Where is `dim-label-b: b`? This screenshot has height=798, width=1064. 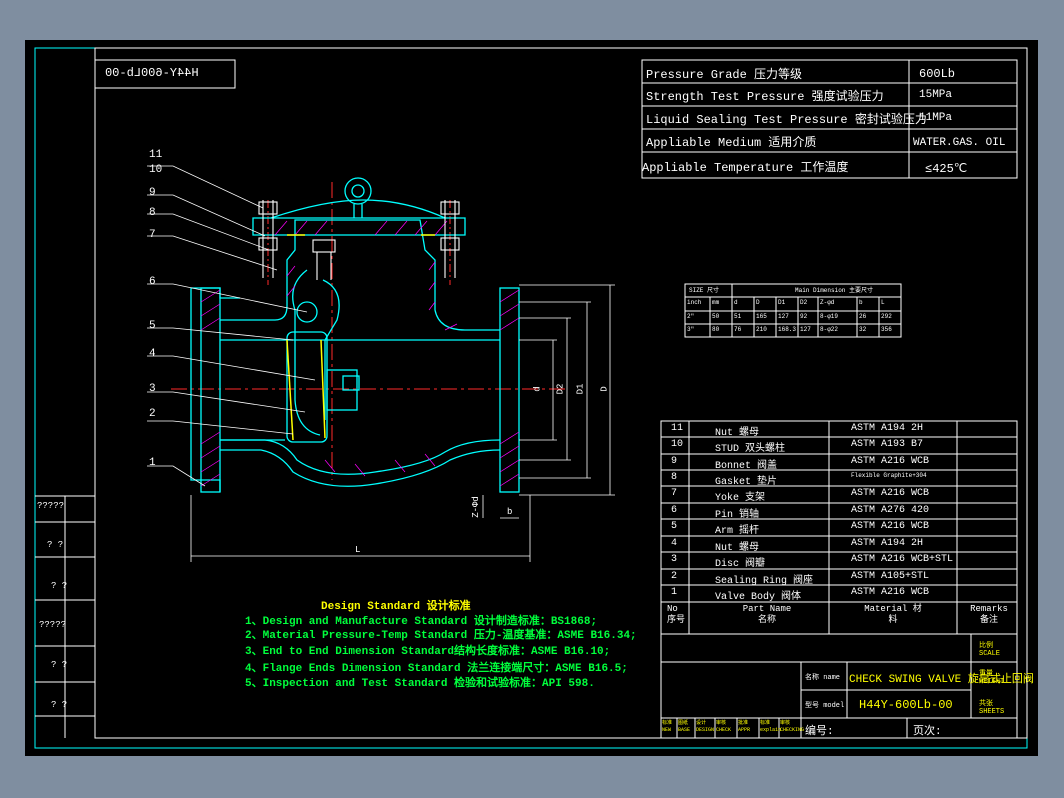 dim-label-b: b is located at coordinates (510, 512).